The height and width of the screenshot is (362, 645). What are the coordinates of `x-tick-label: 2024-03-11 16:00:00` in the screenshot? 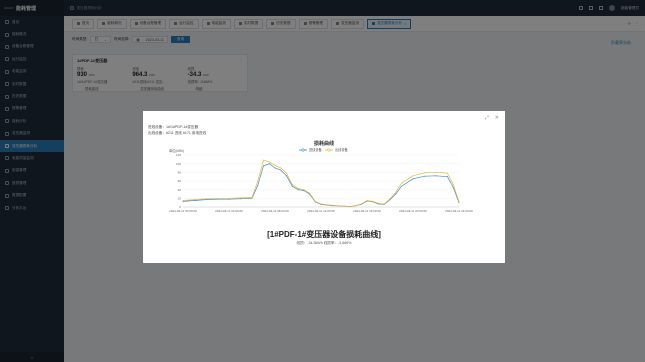 It's located at (367, 211).